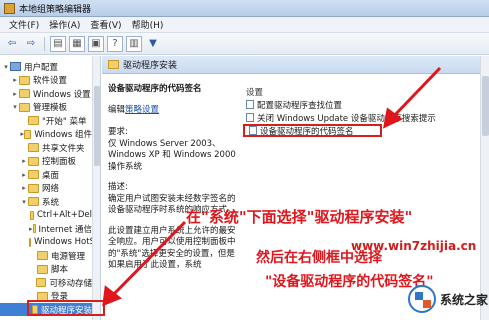  Describe the element at coordinates (299, 217) in the screenshot. I see `annotation-line-1: 在"系统"下面选择"驱动程序安装"` at that location.